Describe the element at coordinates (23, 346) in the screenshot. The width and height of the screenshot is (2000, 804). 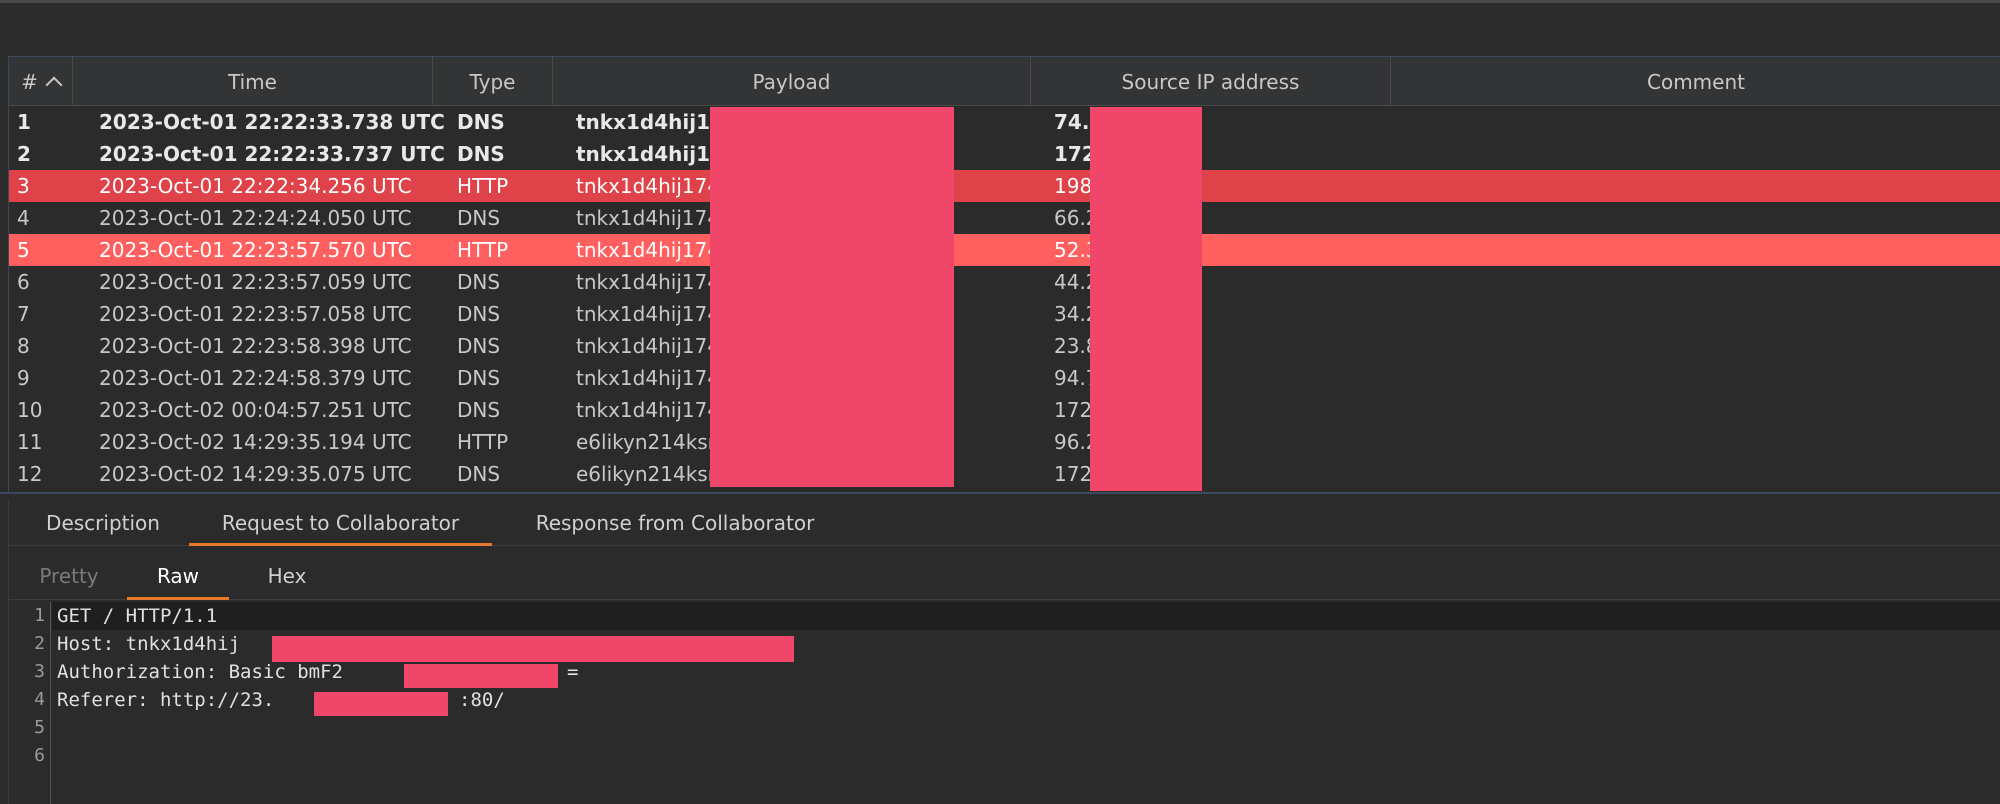
I see `row-number: 8` at that location.